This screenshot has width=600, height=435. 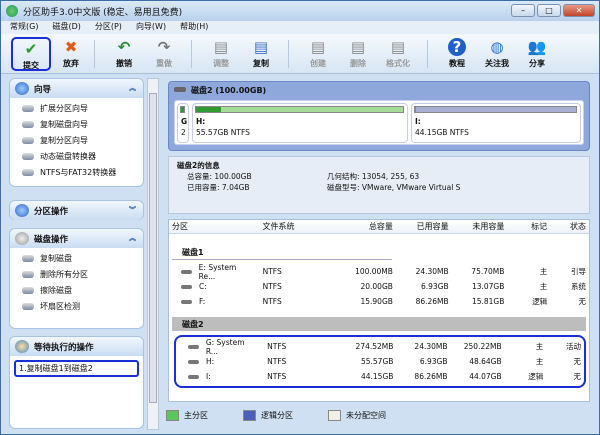 What do you see at coordinates (293, 226) in the screenshot?
I see `column-header: 文件系统` at bounding box center [293, 226].